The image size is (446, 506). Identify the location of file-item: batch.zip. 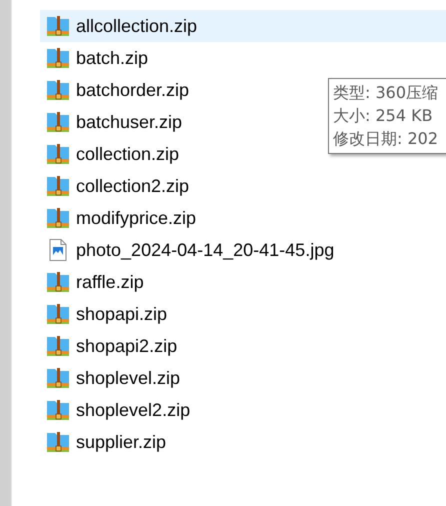
(243, 58).